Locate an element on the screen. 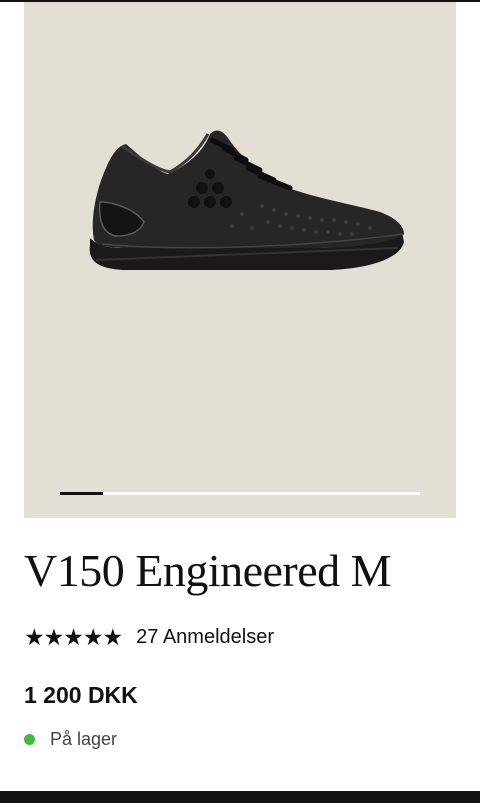  product-price: 1 200 DKK is located at coordinates (81, 695).